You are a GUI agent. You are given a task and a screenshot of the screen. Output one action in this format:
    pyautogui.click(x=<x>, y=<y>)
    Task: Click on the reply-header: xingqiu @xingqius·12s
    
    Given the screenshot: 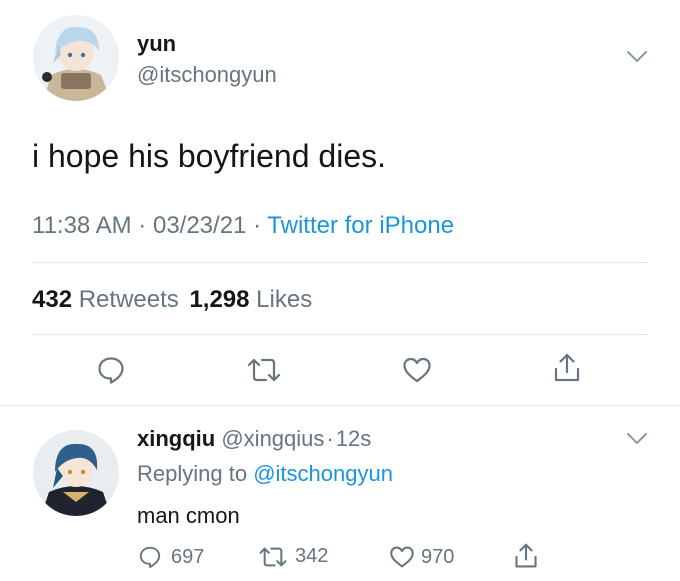 What is the action you would take?
    pyautogui.click(x=254, y=439)
    